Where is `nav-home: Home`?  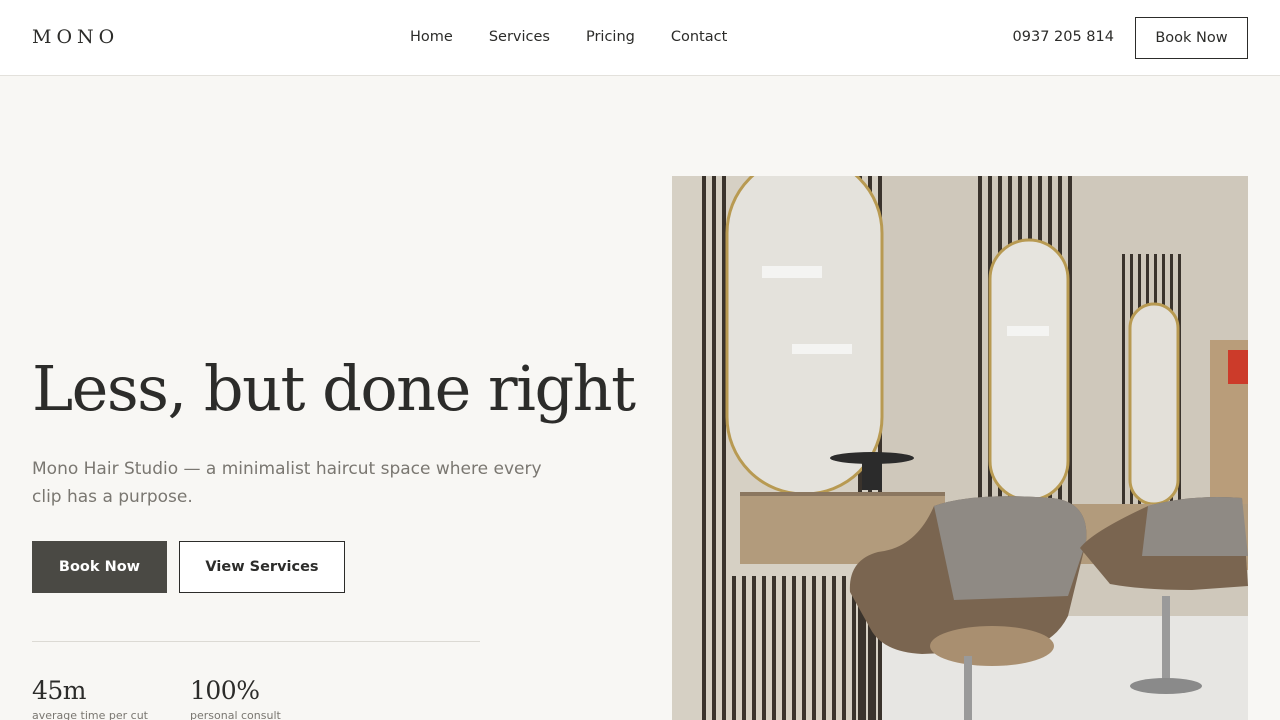 nav-home: Home is located at coordinates (431, 37).